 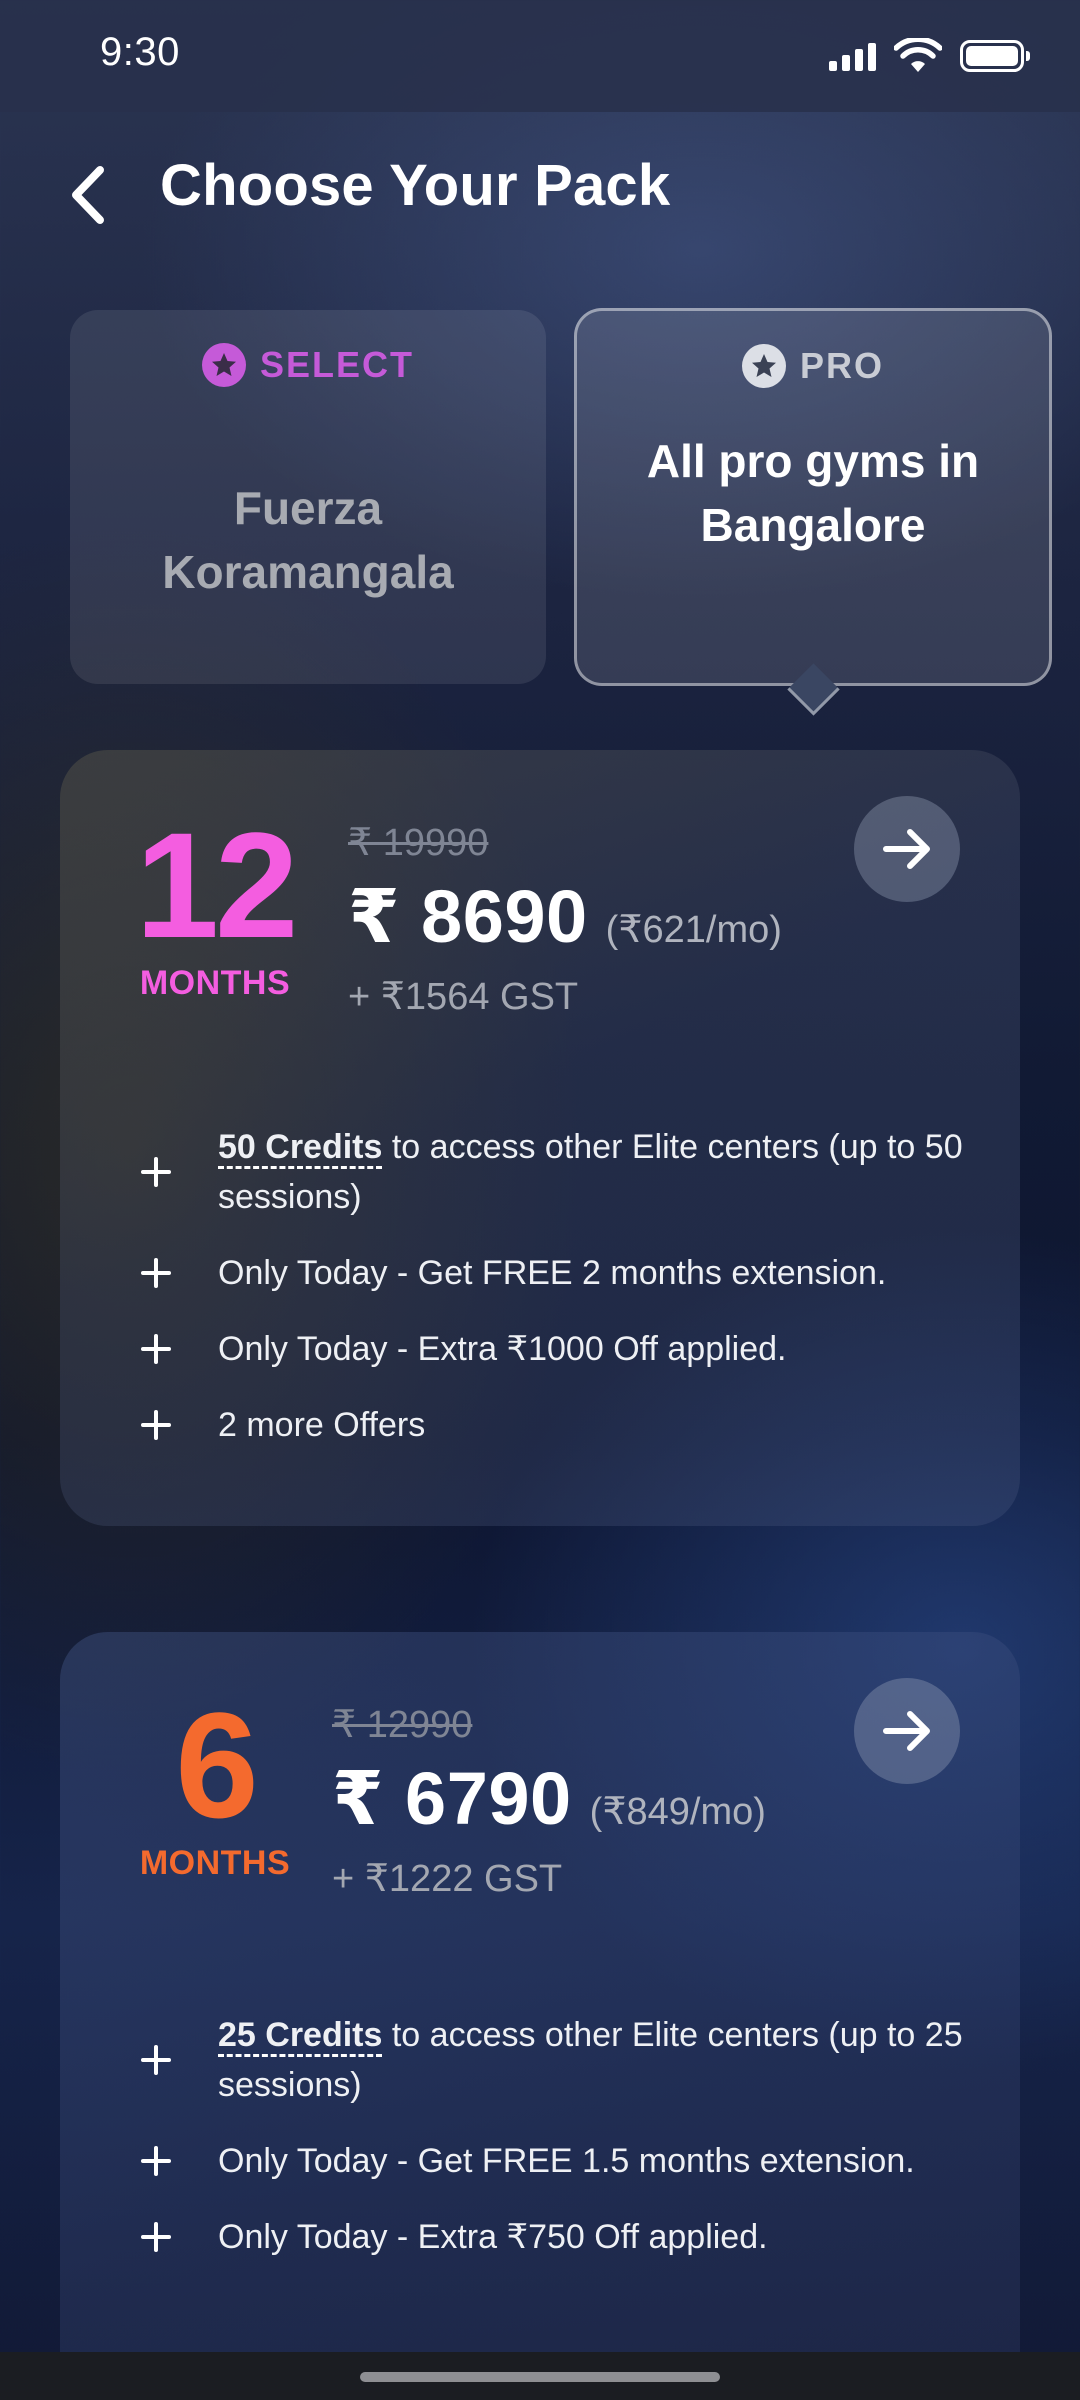 I want to click on header: Choose Your Pack, so click(x=540, y=187).